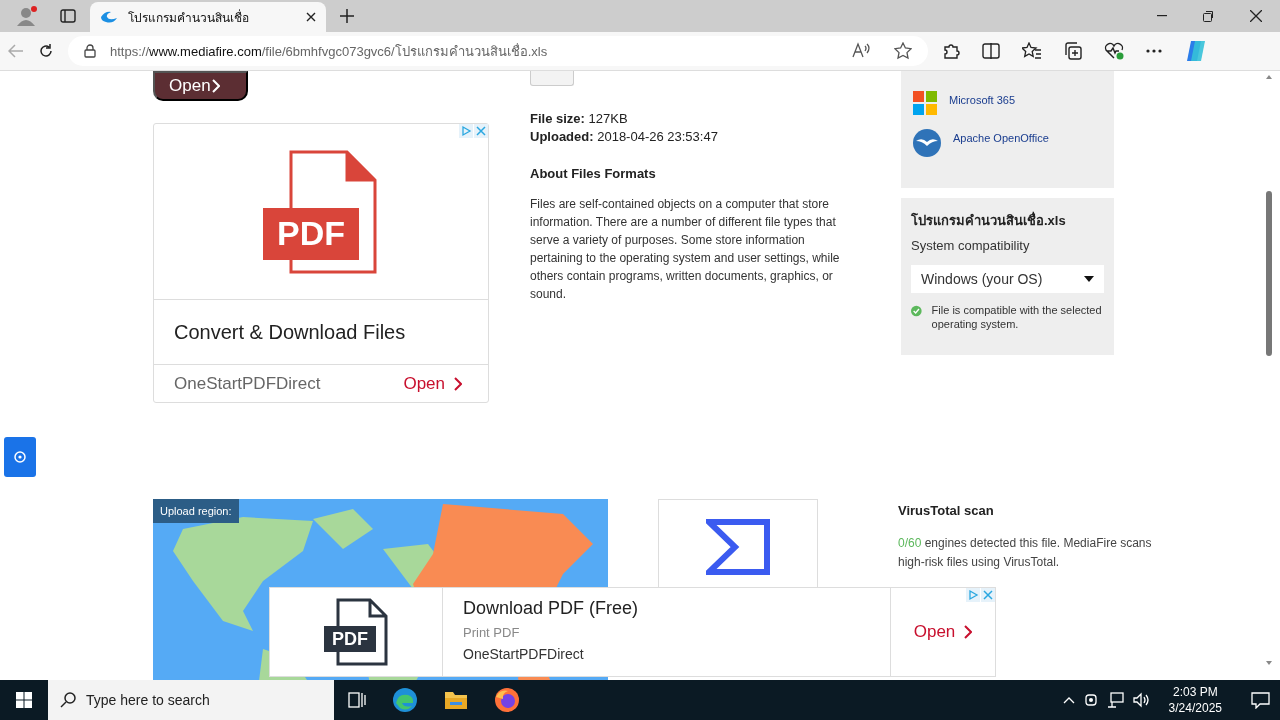 The image size is (1280, 720). Describe the element at coordinates (1208, 16) in the screenshot. I see `restore-icon` at that location.